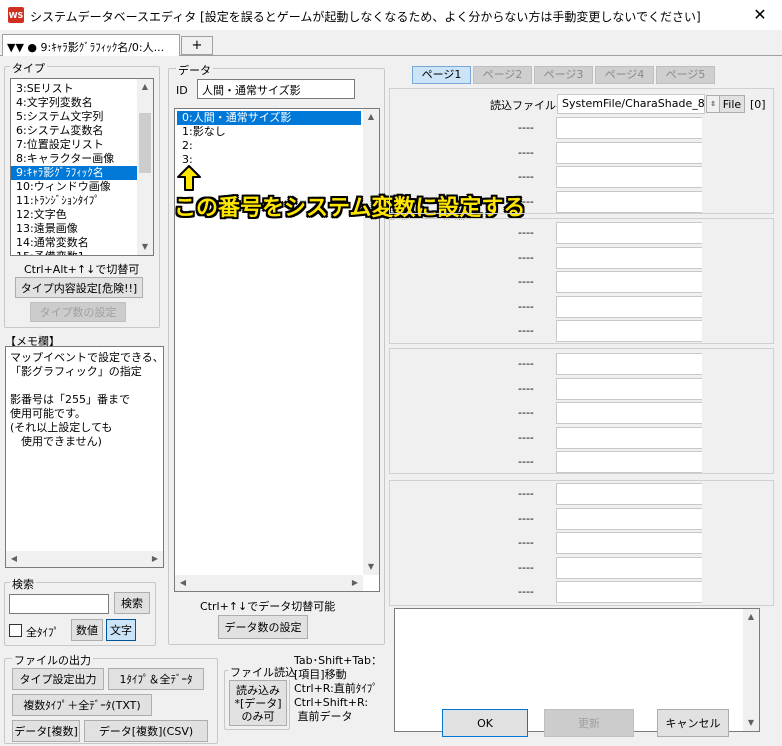 This screenshot has width=782, height=746. What do you see at coordinates (528, 105) in the screenshot?
I see `read-file-label: 読込ファイル名` at bounding box center [528, 105].